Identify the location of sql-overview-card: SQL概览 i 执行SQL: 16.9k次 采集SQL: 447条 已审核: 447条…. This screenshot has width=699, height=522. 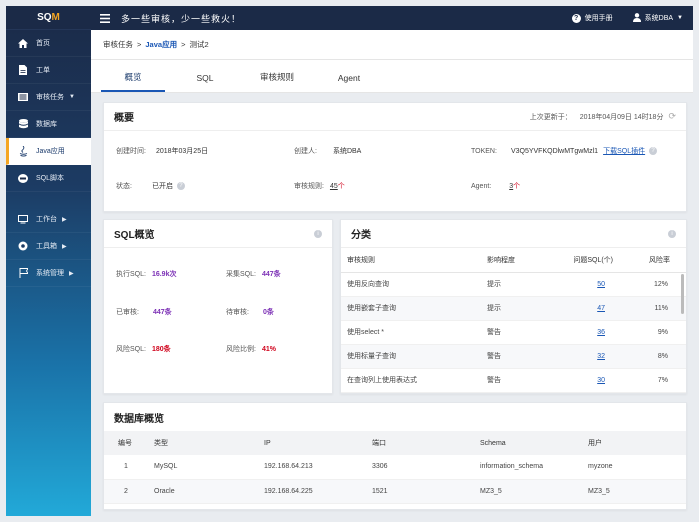
(218, 306).